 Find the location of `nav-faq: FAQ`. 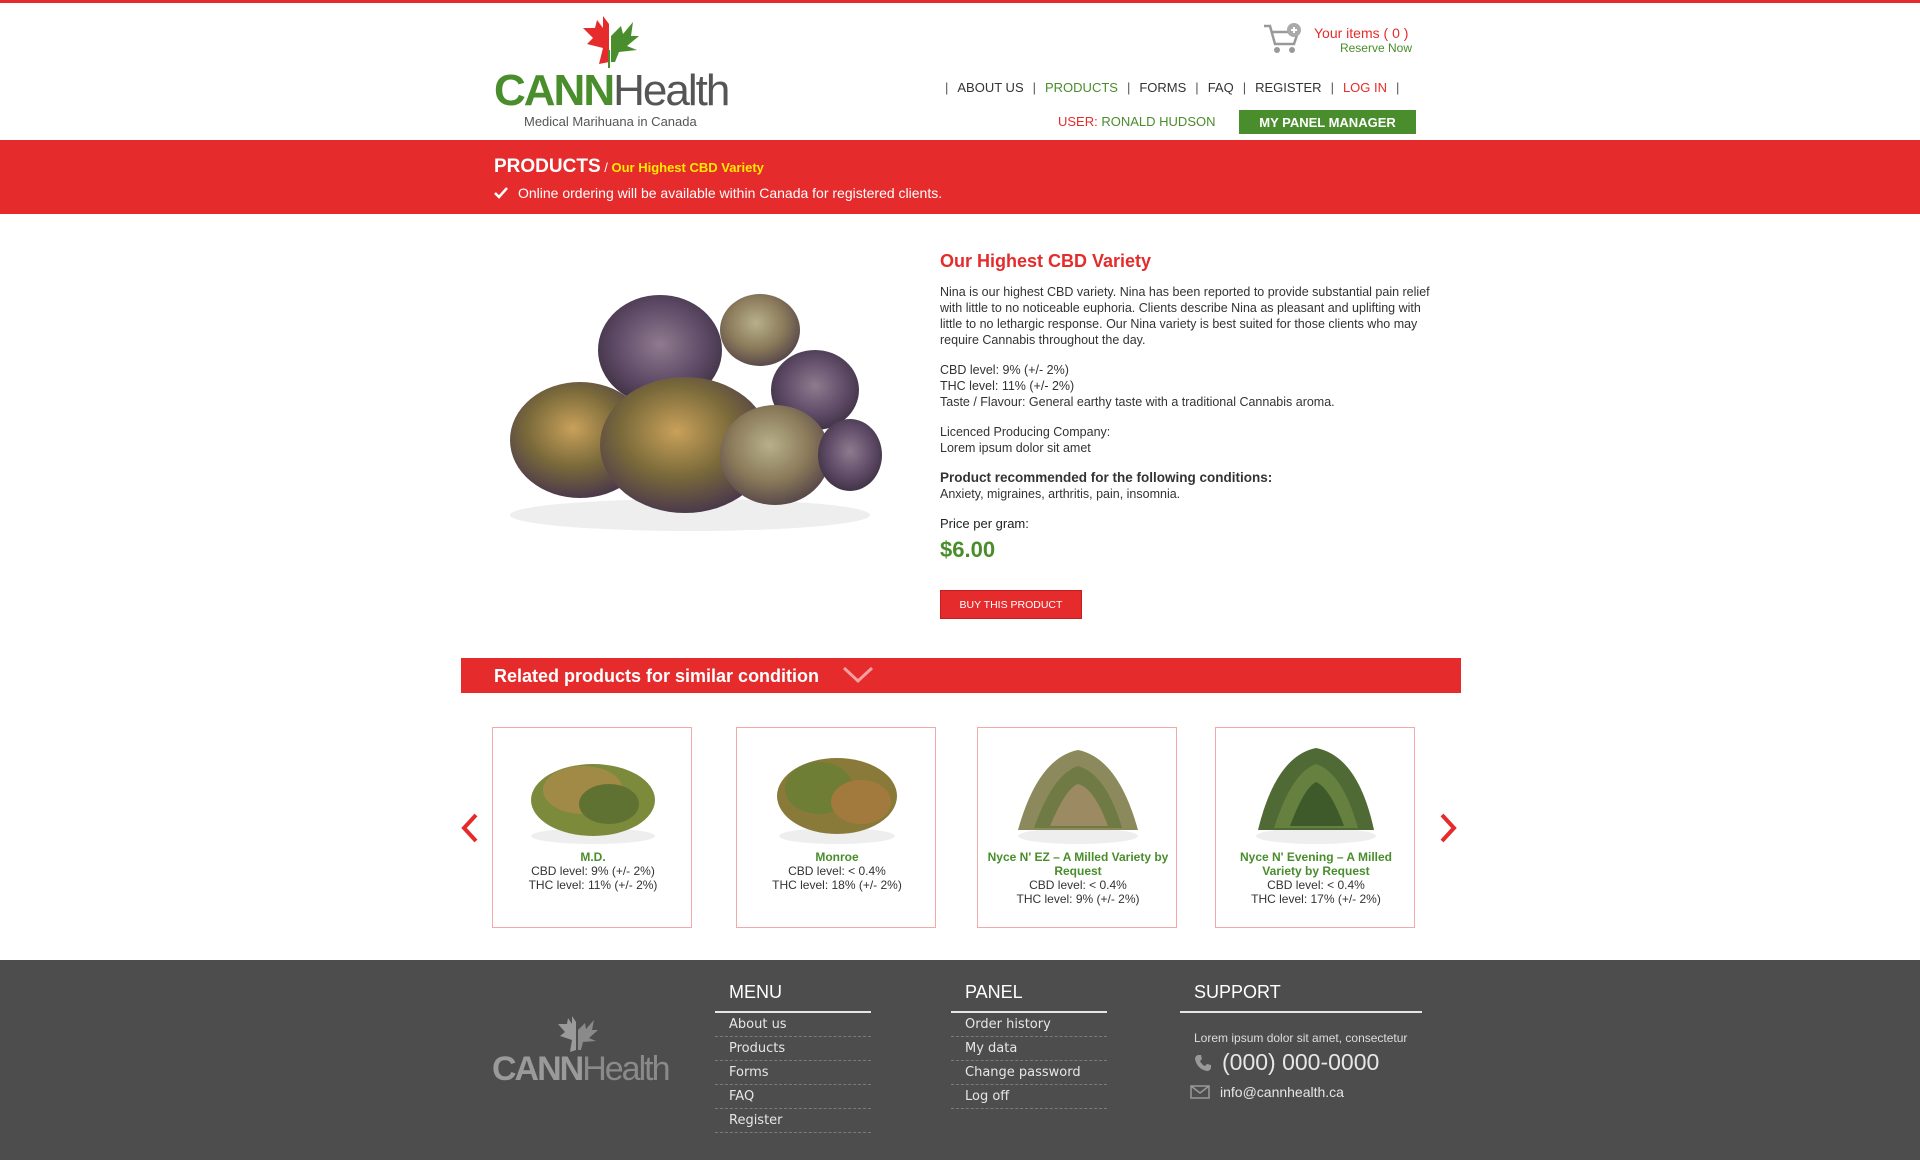

nav-faq: FAQ is located at coordinates (1221, 87).